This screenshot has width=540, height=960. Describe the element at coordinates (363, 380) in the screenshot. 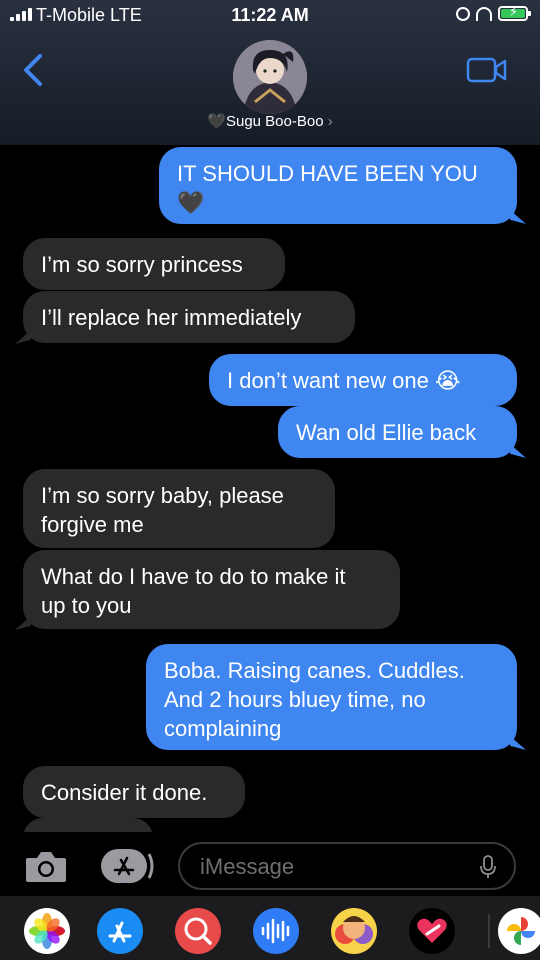

I see `sent-message-bubble: I don’t want new one 😭` at that location.